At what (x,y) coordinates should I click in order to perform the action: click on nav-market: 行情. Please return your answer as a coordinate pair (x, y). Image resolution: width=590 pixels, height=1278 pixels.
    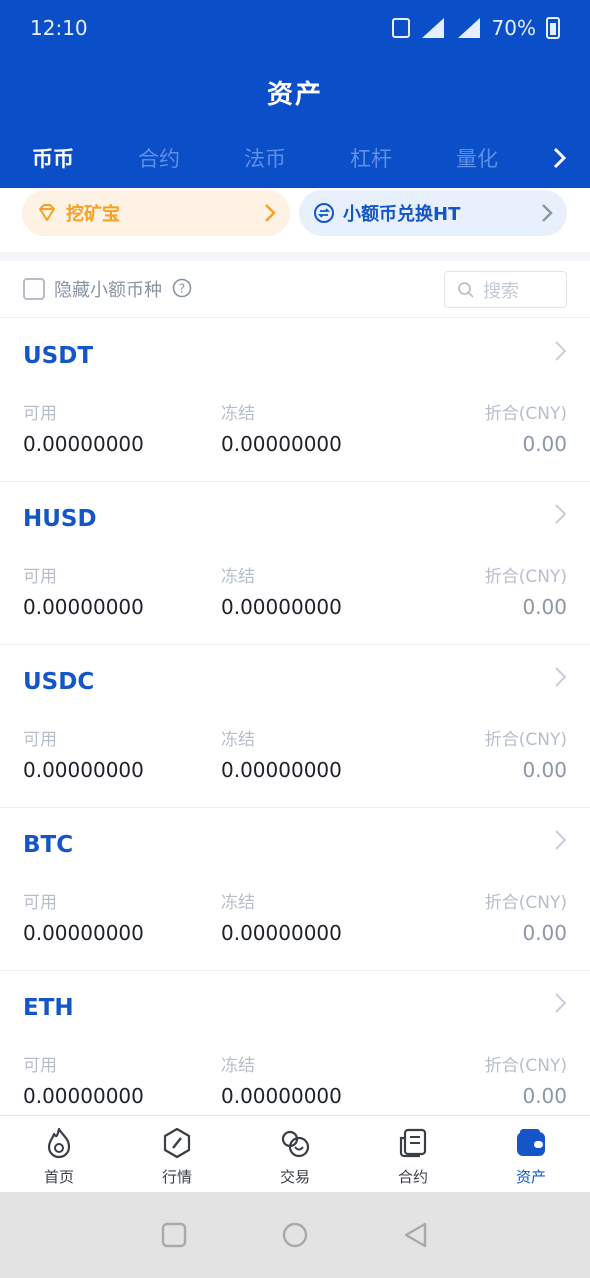
    Looking at the image, I should click on (177, 1154).